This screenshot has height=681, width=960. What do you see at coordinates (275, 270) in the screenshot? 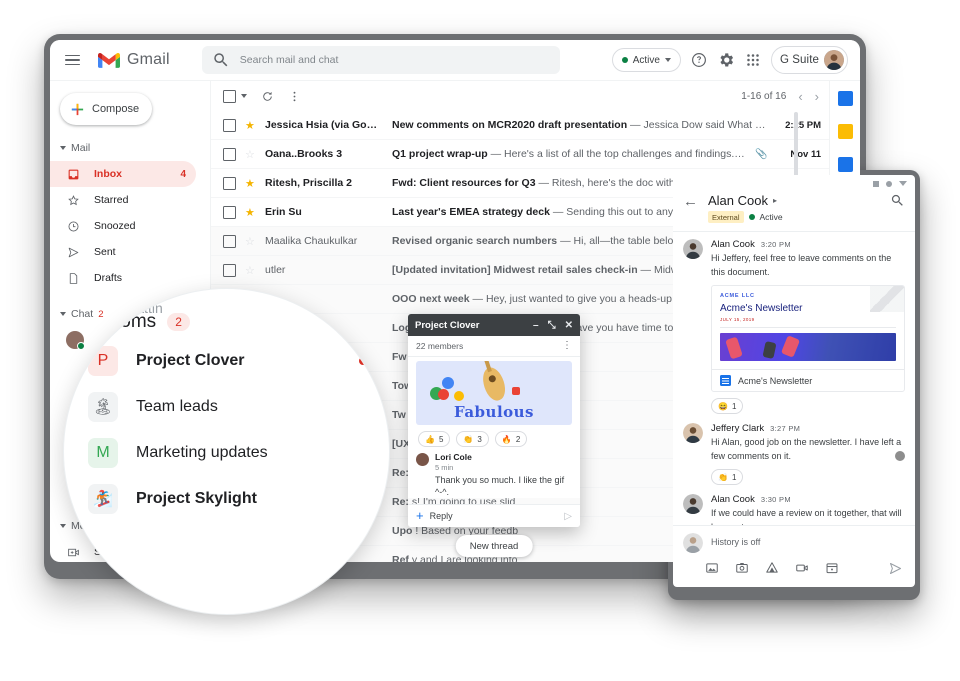
I see `row-sender: utler` at bounding box center [275, 270].